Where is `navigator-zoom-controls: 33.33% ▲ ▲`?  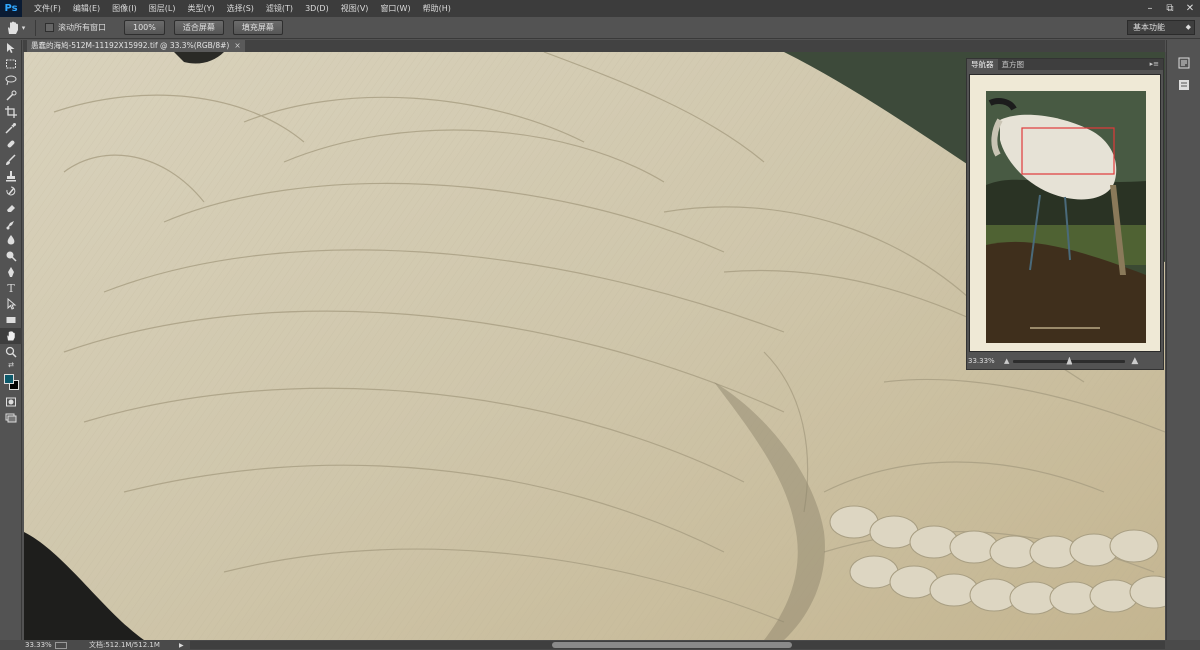 navigator-zoom-controls: 33.33% ▲ ▲ is located at coordinates (1065, 361).